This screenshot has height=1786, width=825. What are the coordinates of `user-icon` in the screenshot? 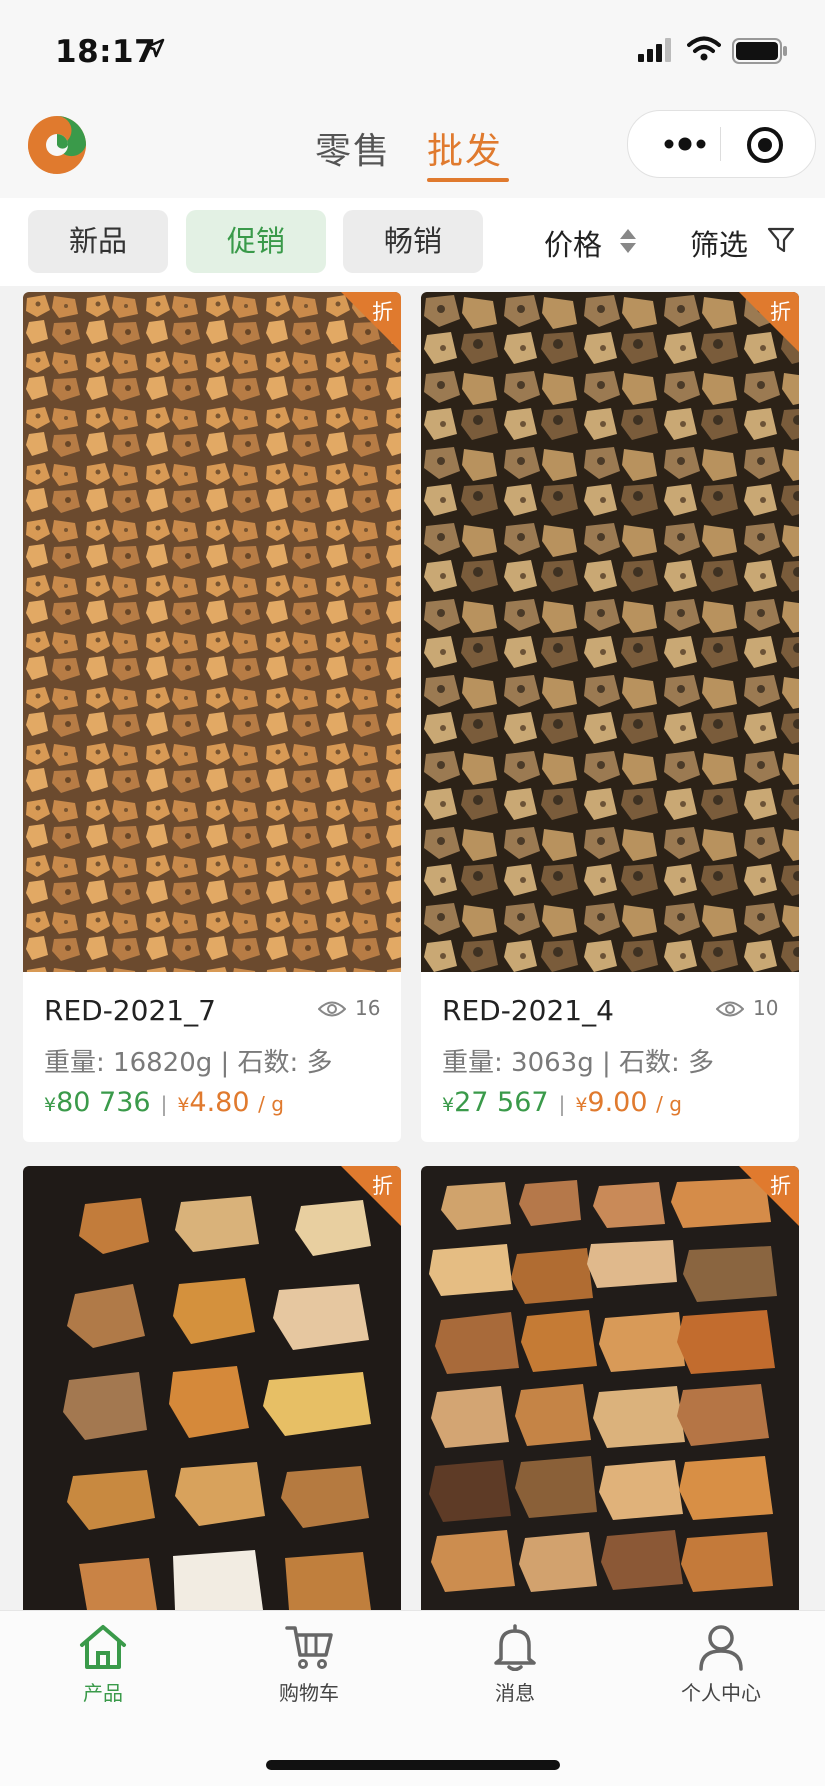 It's located at (721, 1648).